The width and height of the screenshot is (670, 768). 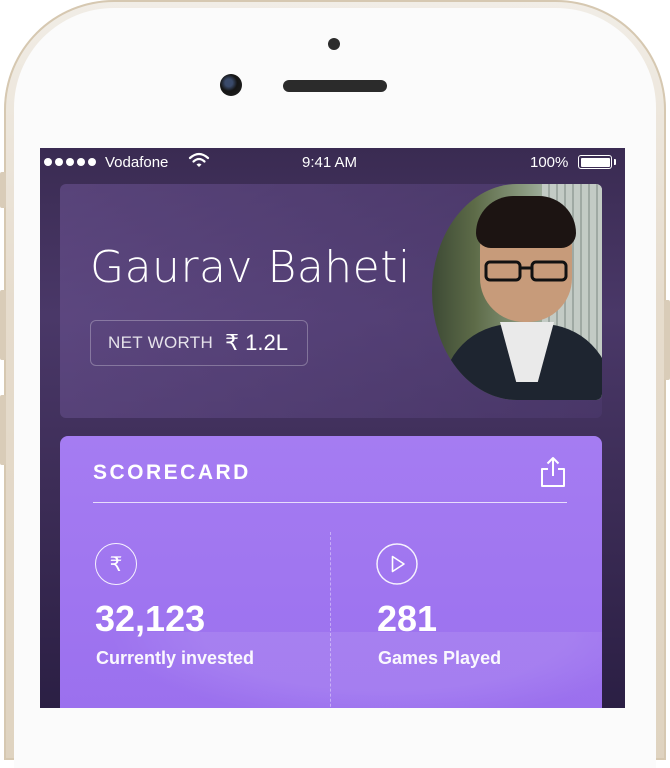 What do you see at coordinates (549, 162) in the screenshot?
I see `battery-percentage: 100%` at bounding box center [549, 162].